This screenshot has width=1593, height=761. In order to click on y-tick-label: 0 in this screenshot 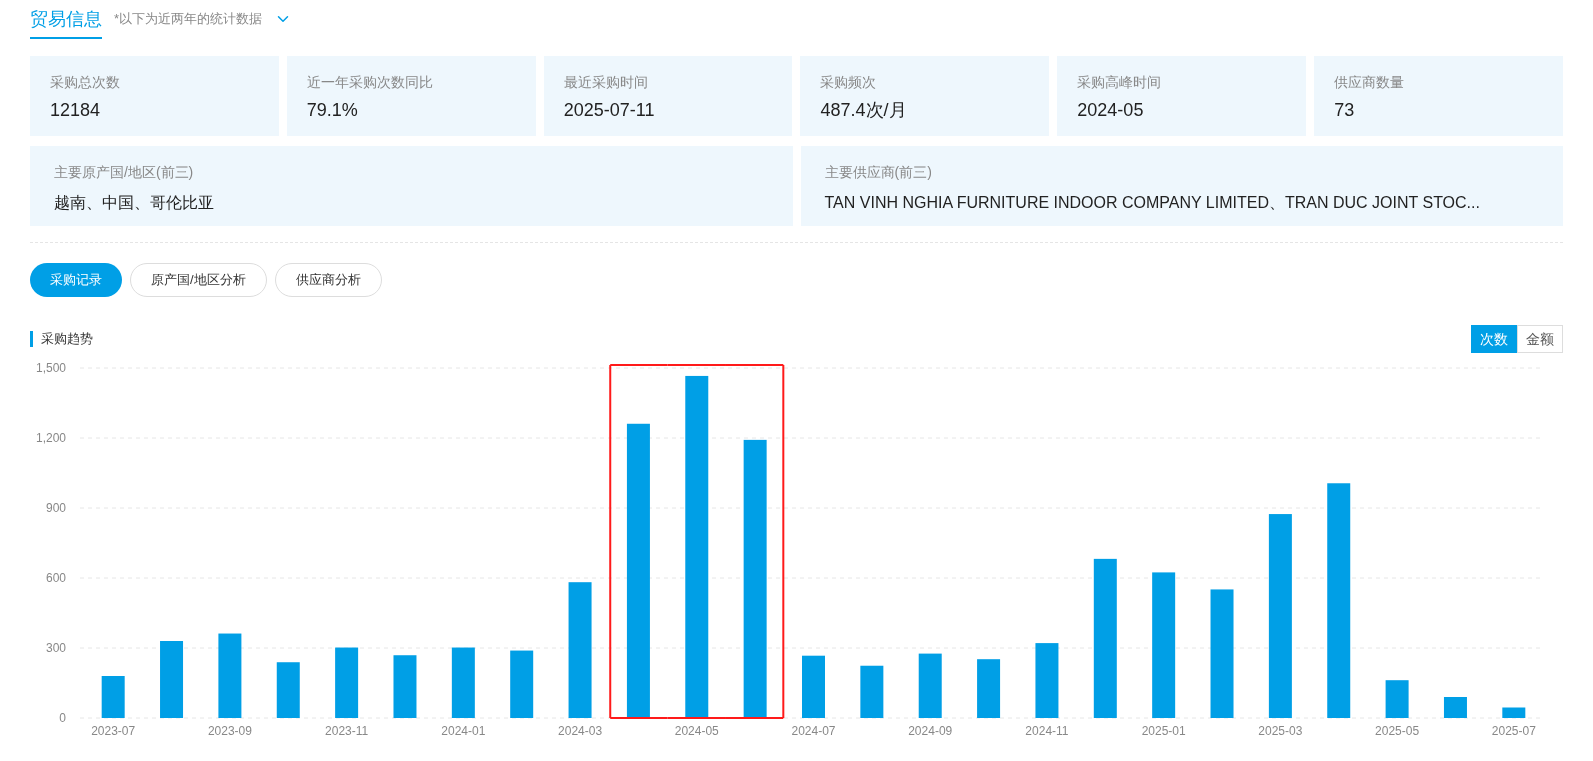, I will do `click(62, 718)`.